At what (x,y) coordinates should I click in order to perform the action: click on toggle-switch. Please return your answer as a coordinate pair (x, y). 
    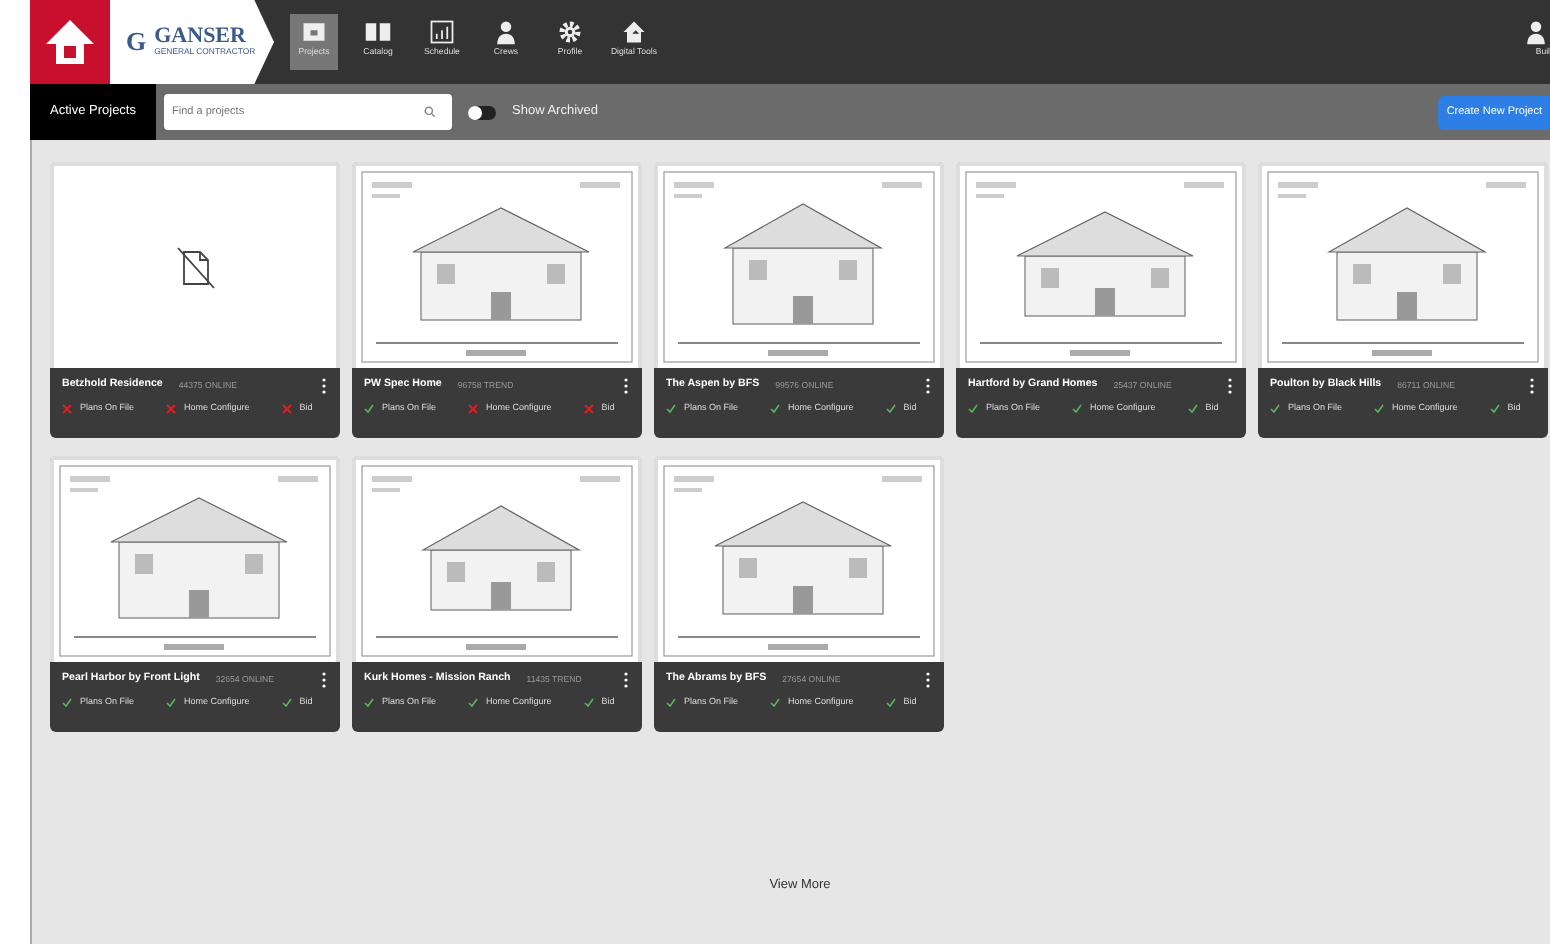
    Looking at the image, I should click on (482, 112).